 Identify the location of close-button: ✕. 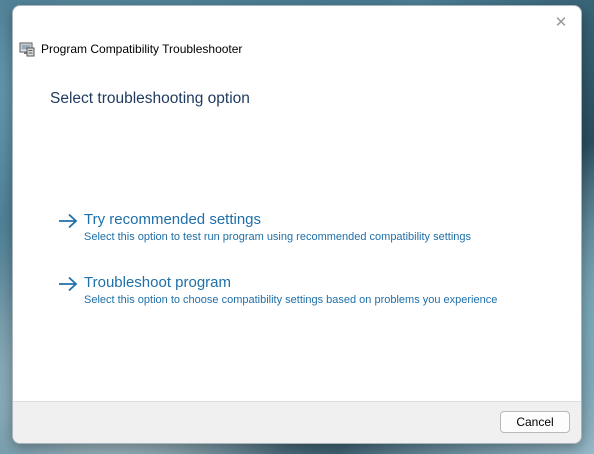
(561, 22).